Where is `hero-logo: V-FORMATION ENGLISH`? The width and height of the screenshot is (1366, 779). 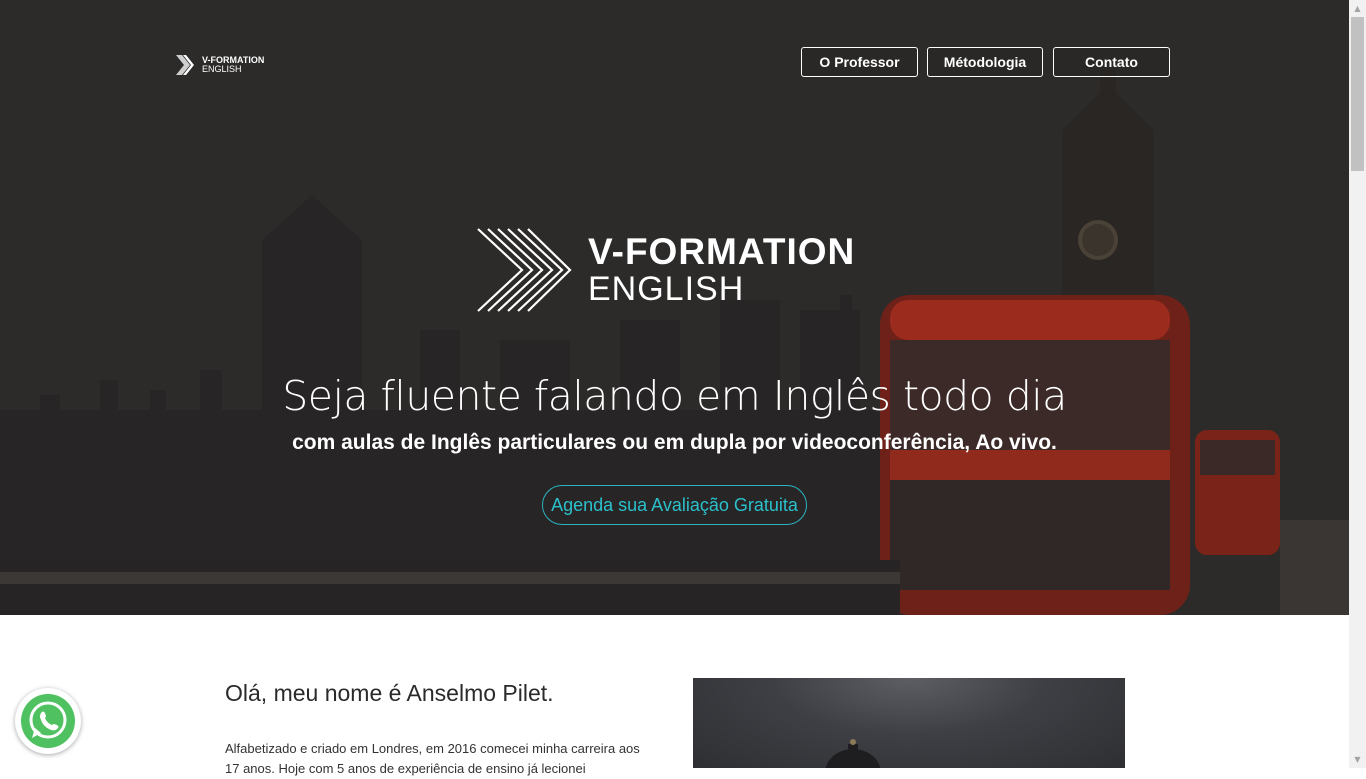
hero-logo: V-FORMATION ENGLISH is located at coordinates (665, 270).